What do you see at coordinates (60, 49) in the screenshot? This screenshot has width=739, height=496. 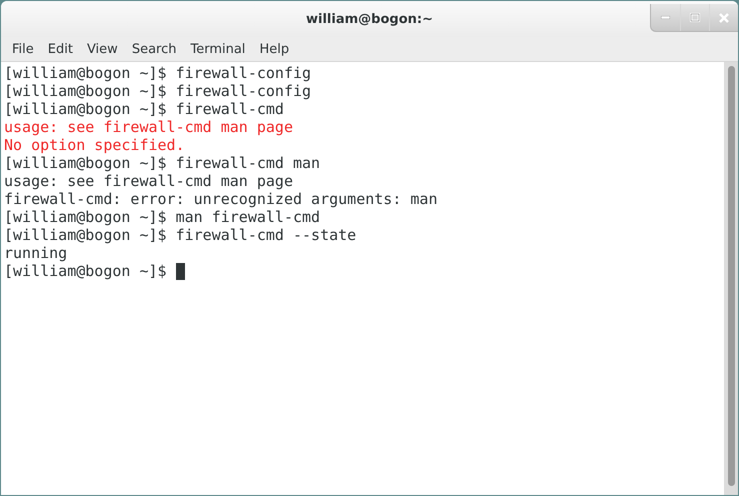 I see `menu-item: Edit` at bounding box center [60, 49].